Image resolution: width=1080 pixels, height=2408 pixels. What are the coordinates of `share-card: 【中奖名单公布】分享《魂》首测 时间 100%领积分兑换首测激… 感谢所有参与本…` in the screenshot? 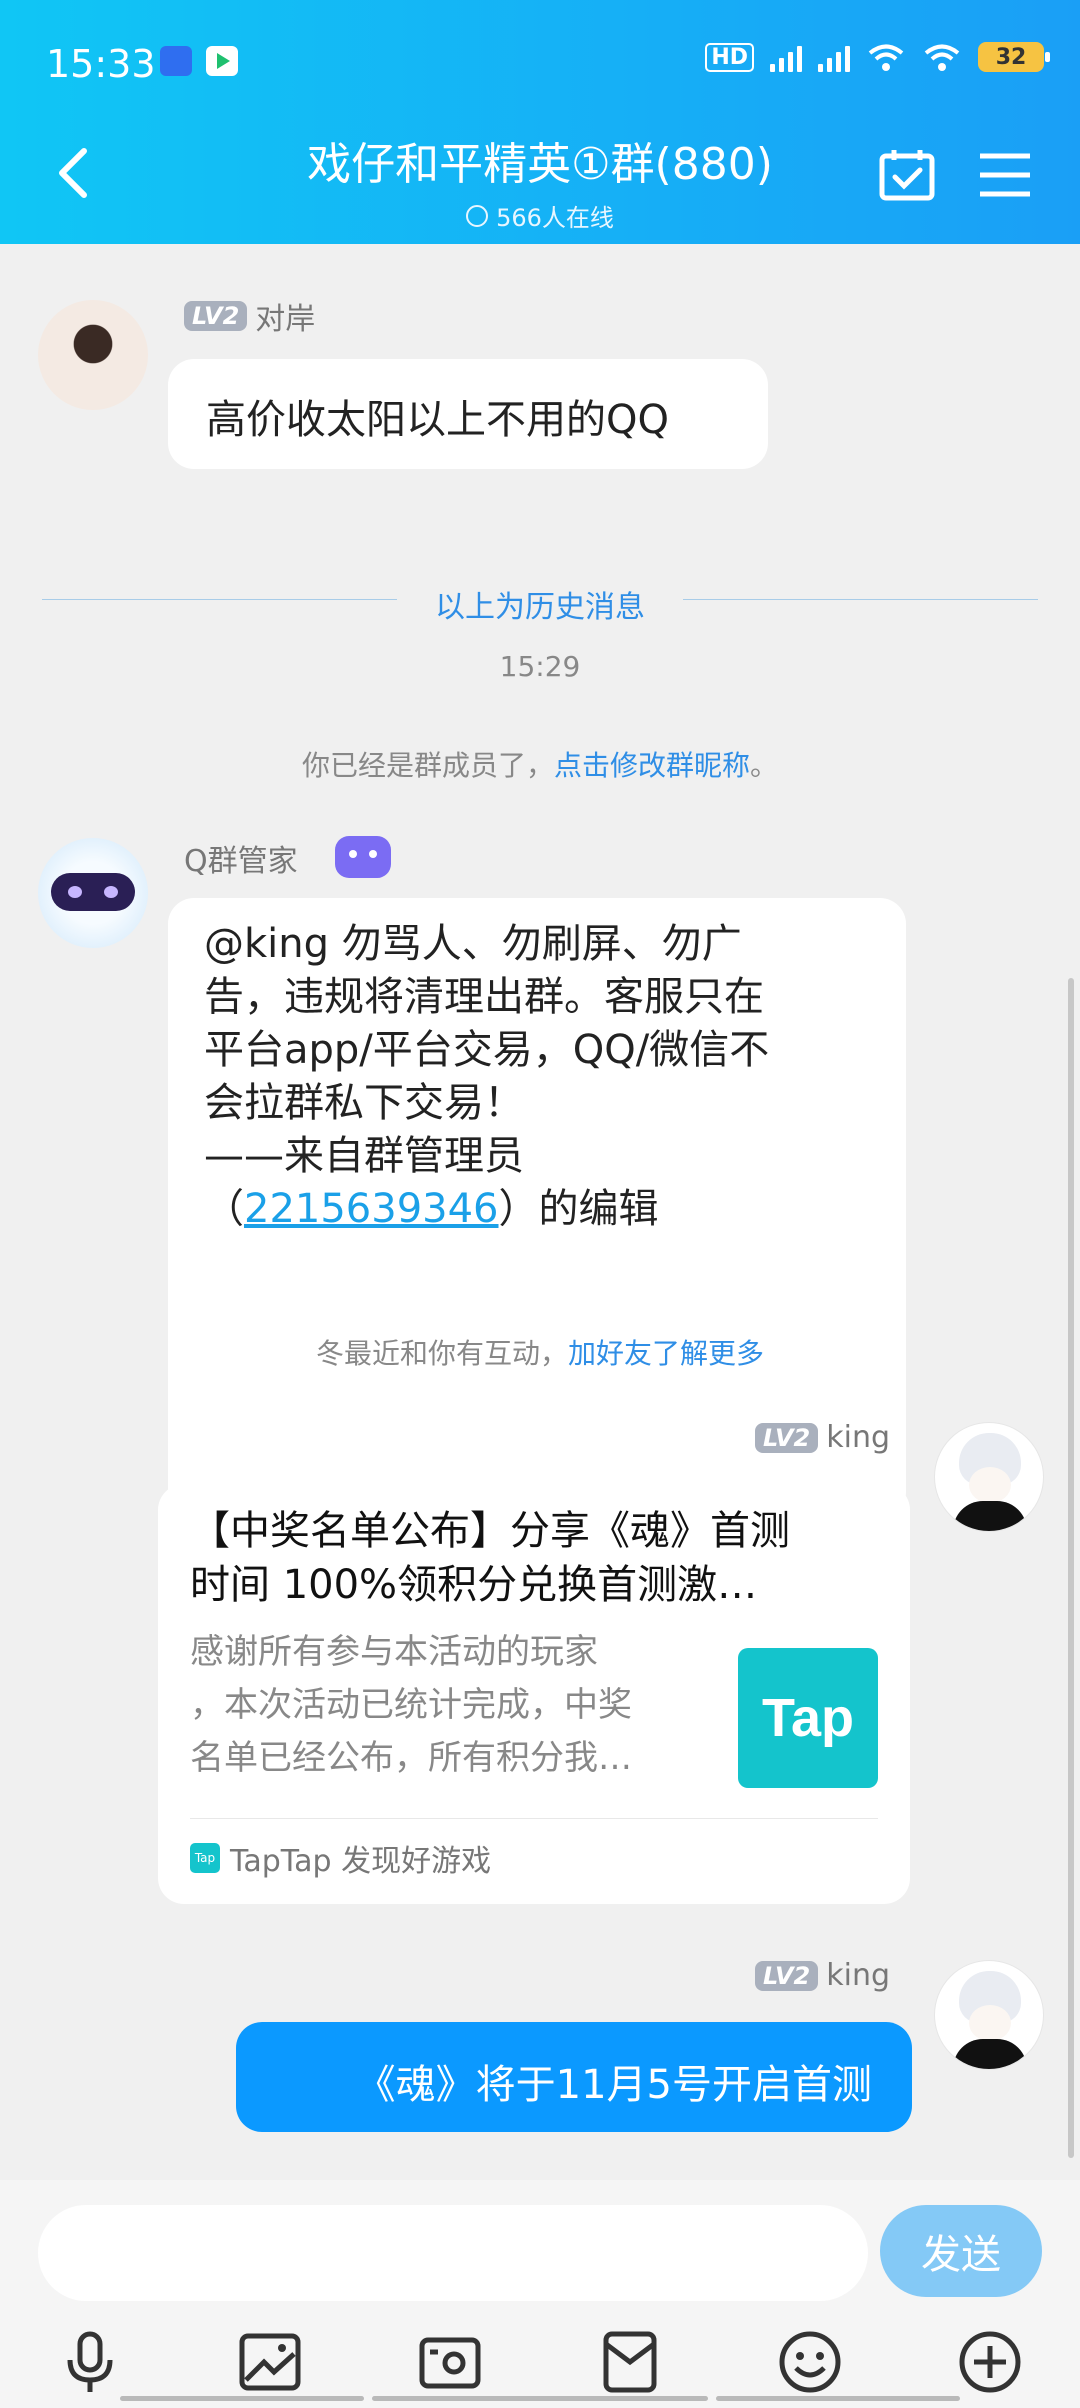 It's located at (534, 1694).